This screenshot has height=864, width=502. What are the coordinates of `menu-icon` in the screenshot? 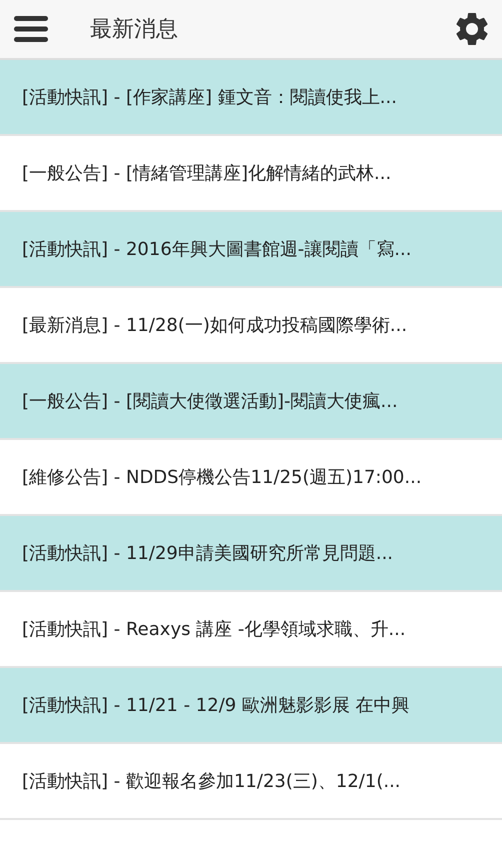 It's located at (31, 29).